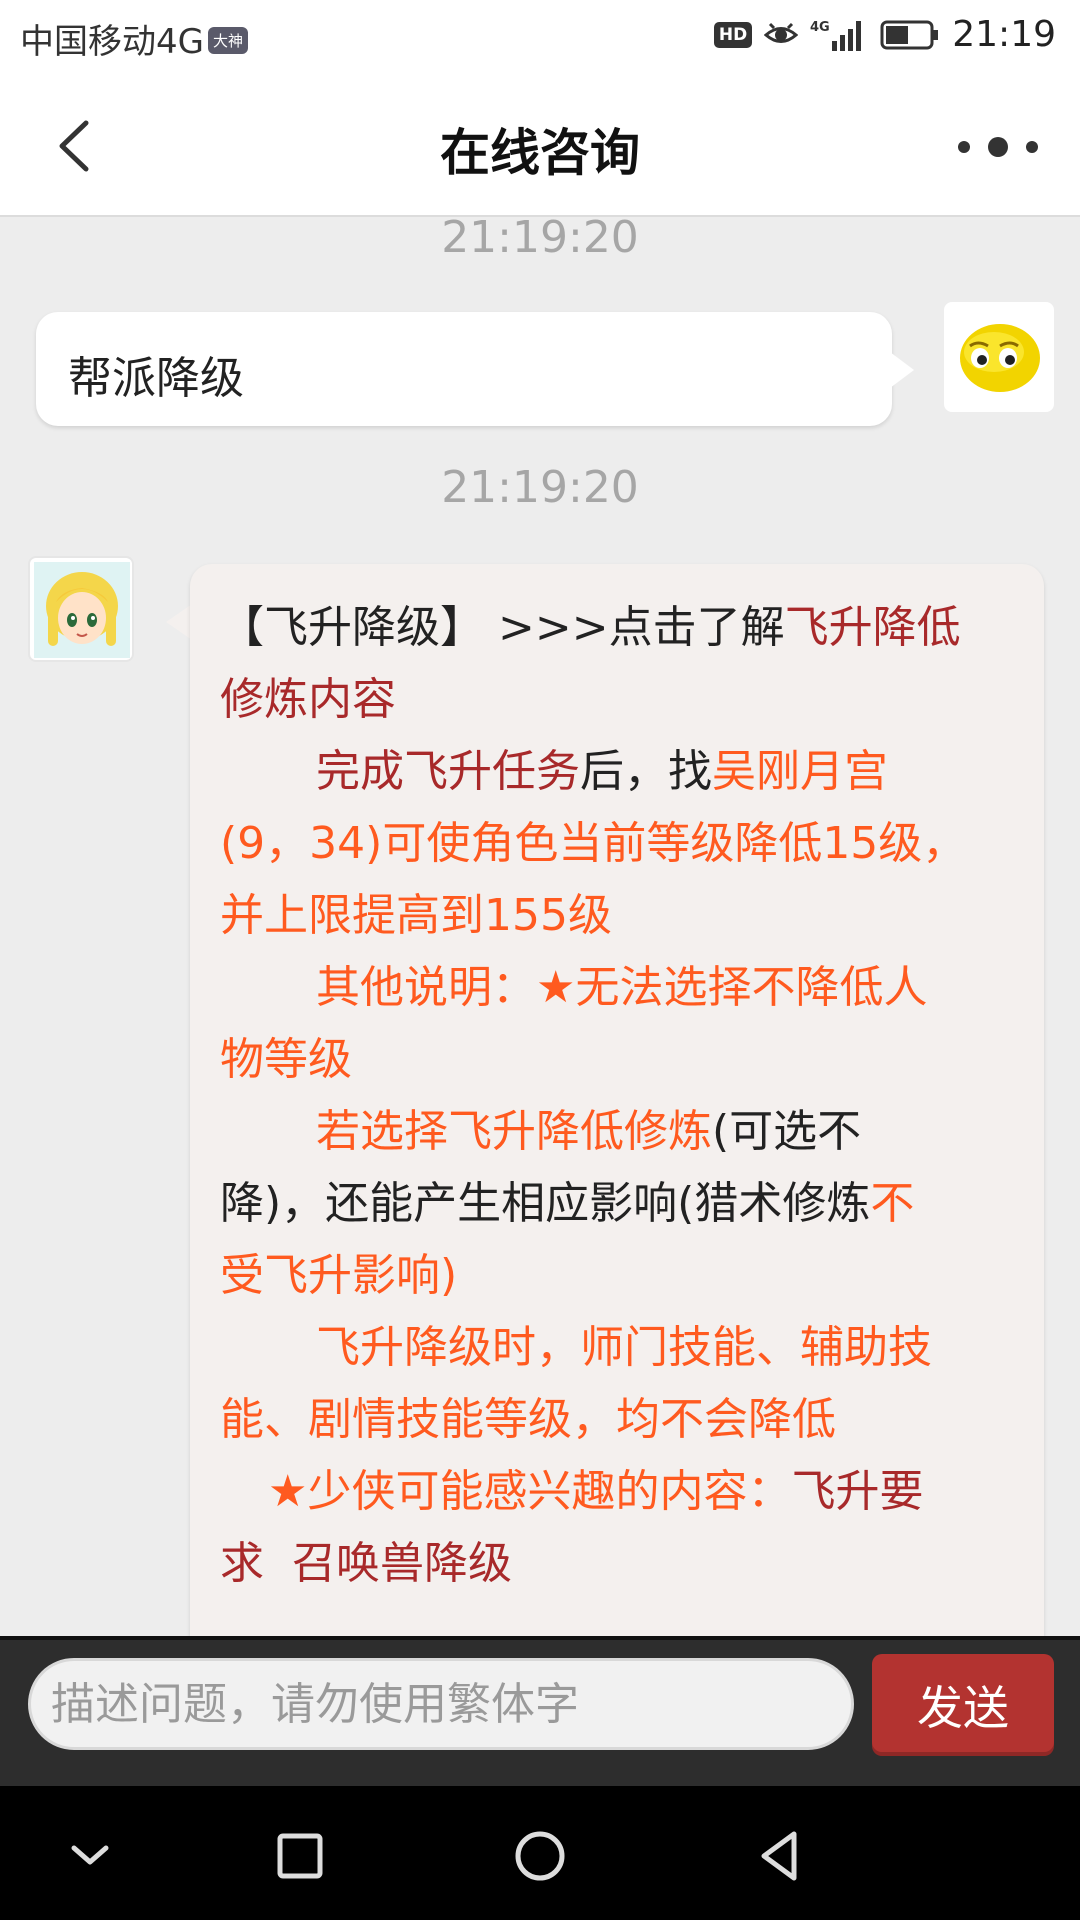  What do you see at coordinates (242, 1563) in the screenshot?
I see `link-feisheng-requirement-cont: 求` at bounding box center [242, 1563].